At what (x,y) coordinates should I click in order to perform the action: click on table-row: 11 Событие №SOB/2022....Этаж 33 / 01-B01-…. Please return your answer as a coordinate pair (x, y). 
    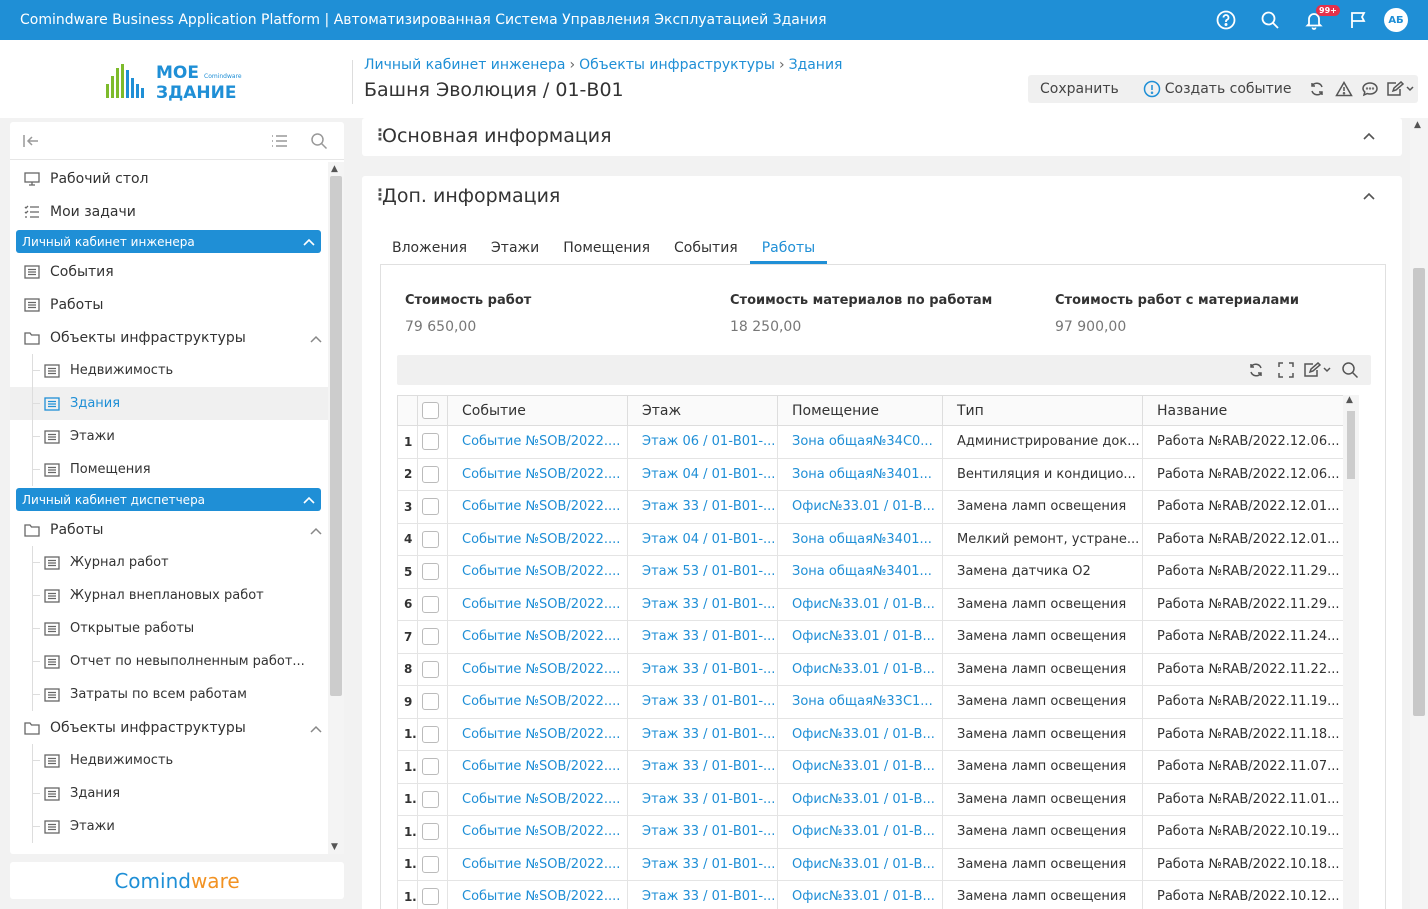
    Looking at the image, I should click on (870, 767).